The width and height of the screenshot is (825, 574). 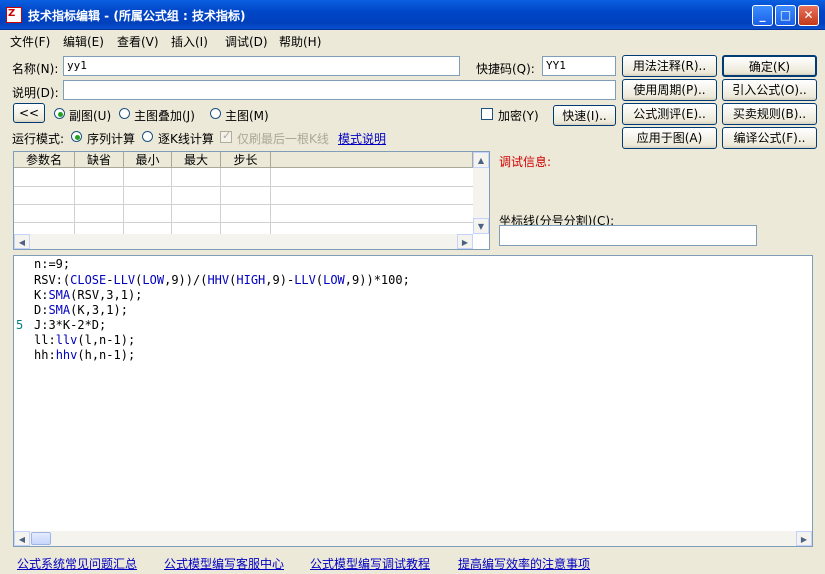 I want to click on desc-label: 说明(D):, so click(x=35, y=93).